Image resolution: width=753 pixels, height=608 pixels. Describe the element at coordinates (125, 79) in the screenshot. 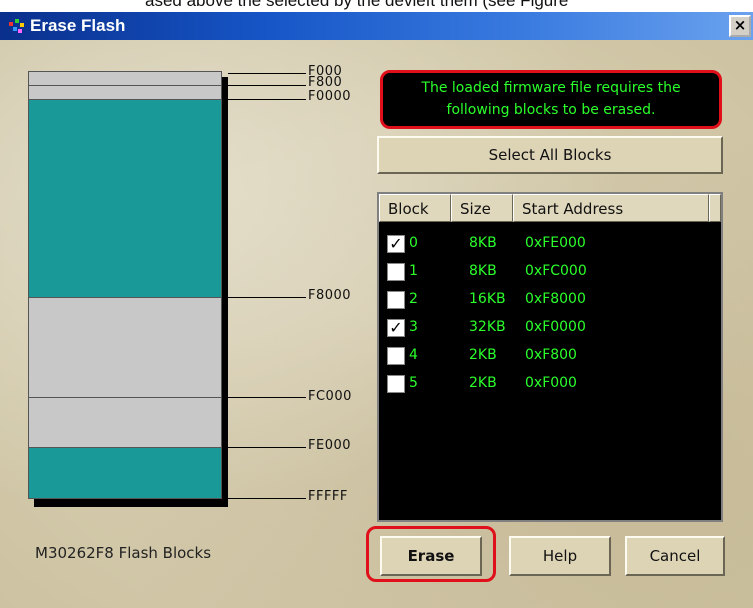

I see `block-5-region` at that location.